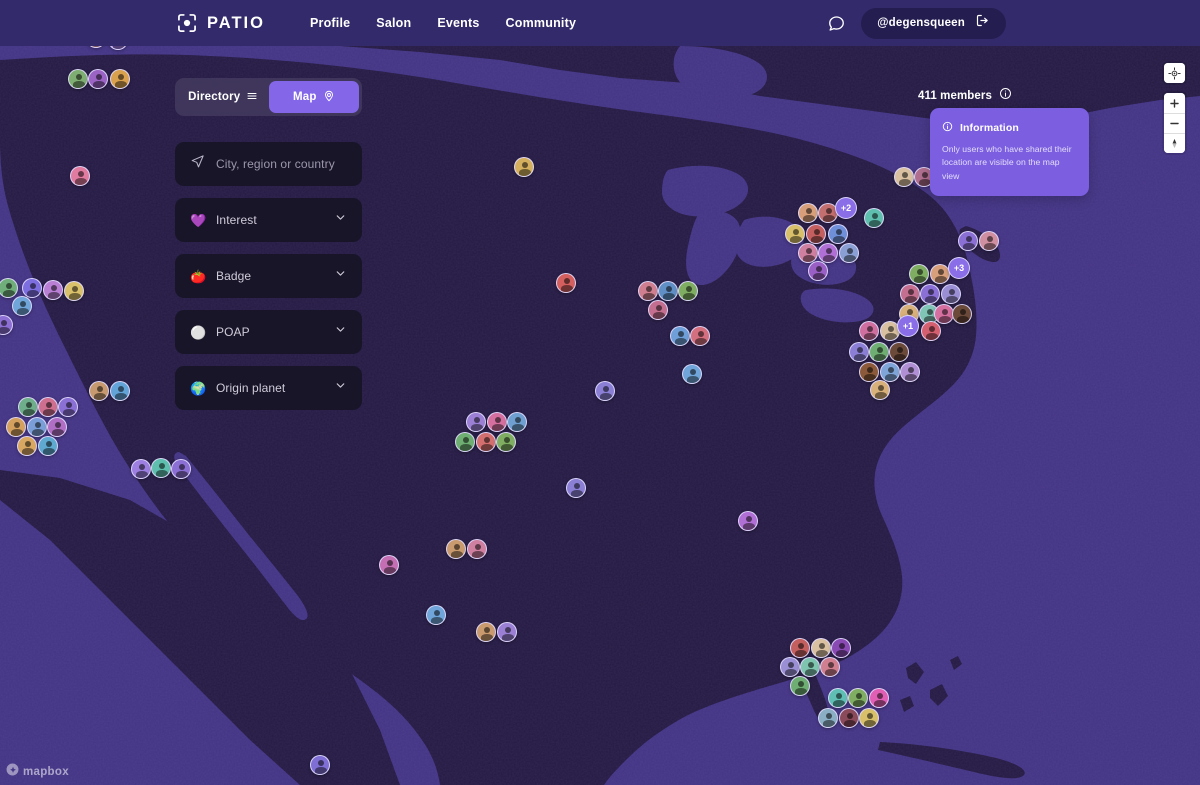 The height and width of the screenshot is (785, 1200). Describe the element at coordinates (37, 772) in the screenshot. I see `mapbox-attribution: mapbox` at that location.